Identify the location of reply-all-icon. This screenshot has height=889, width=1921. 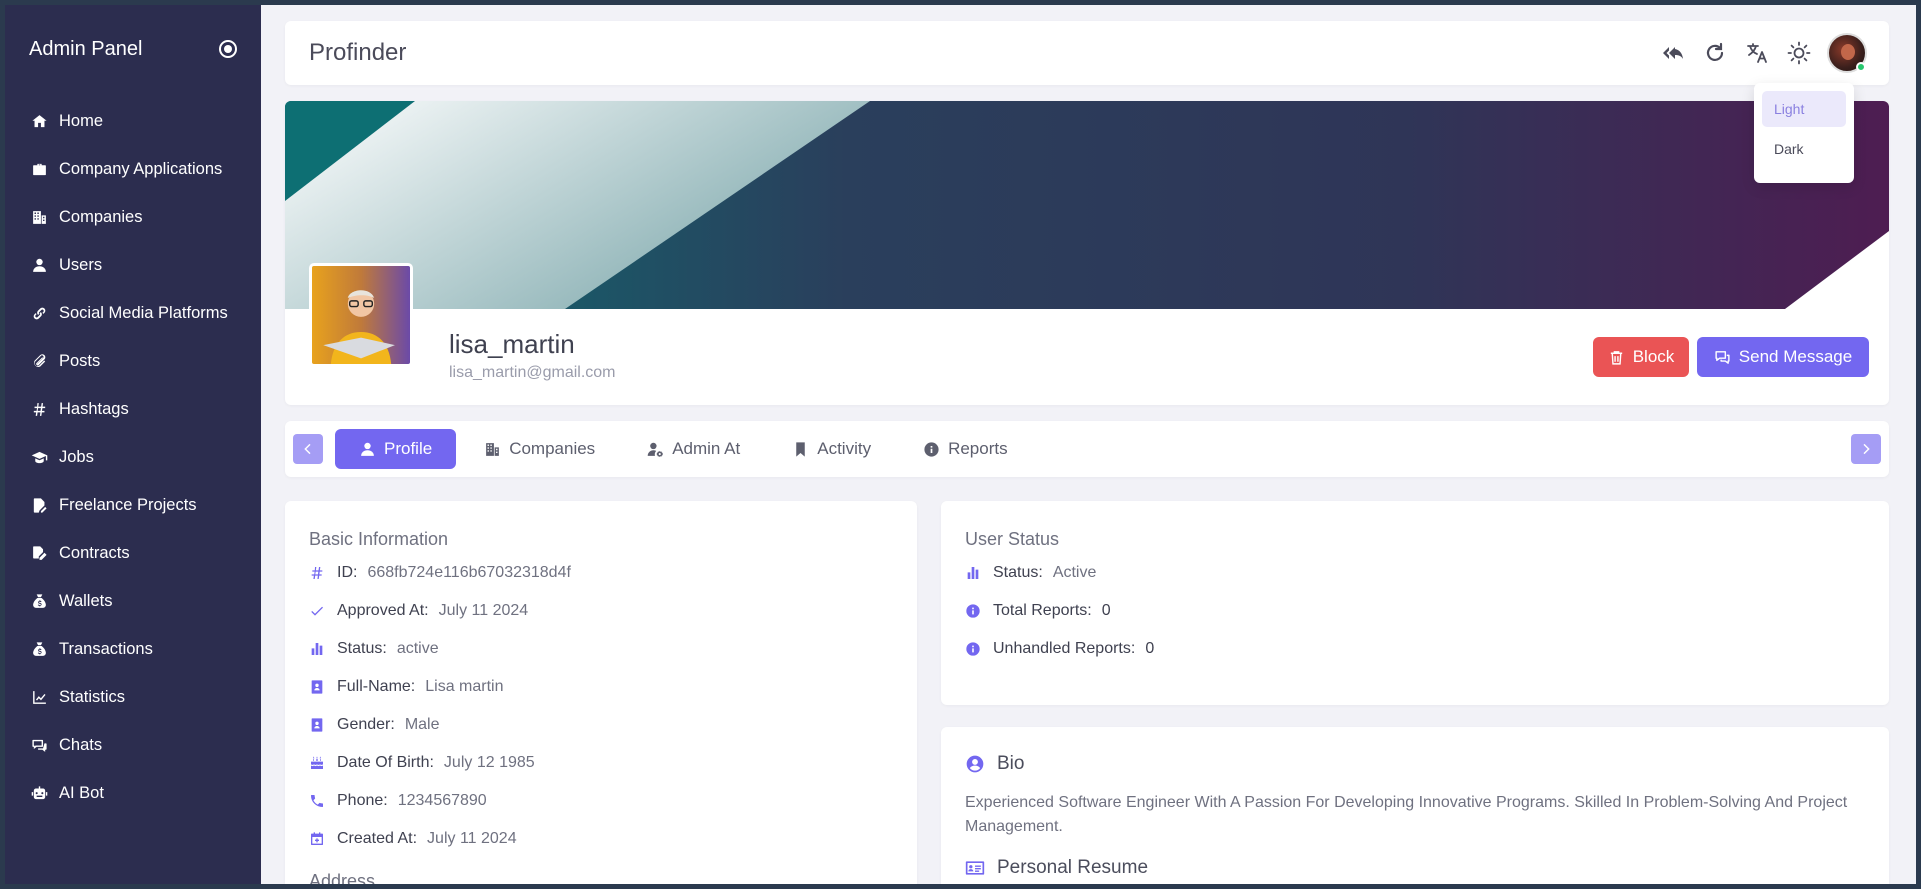
(1673, 53).